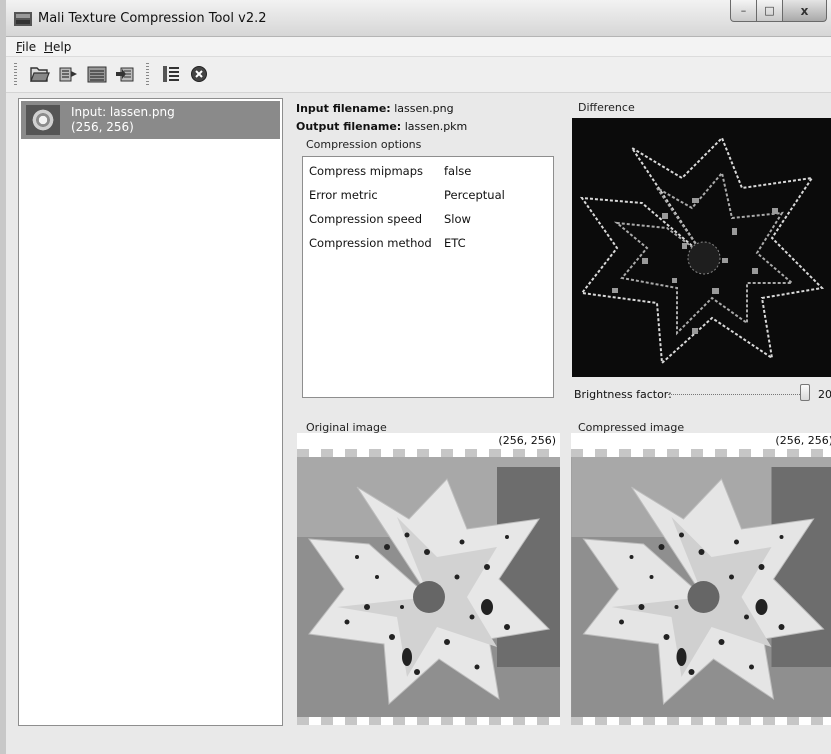 The image size is (831, 754). I want to click on remove-icon, so click(199, 74).